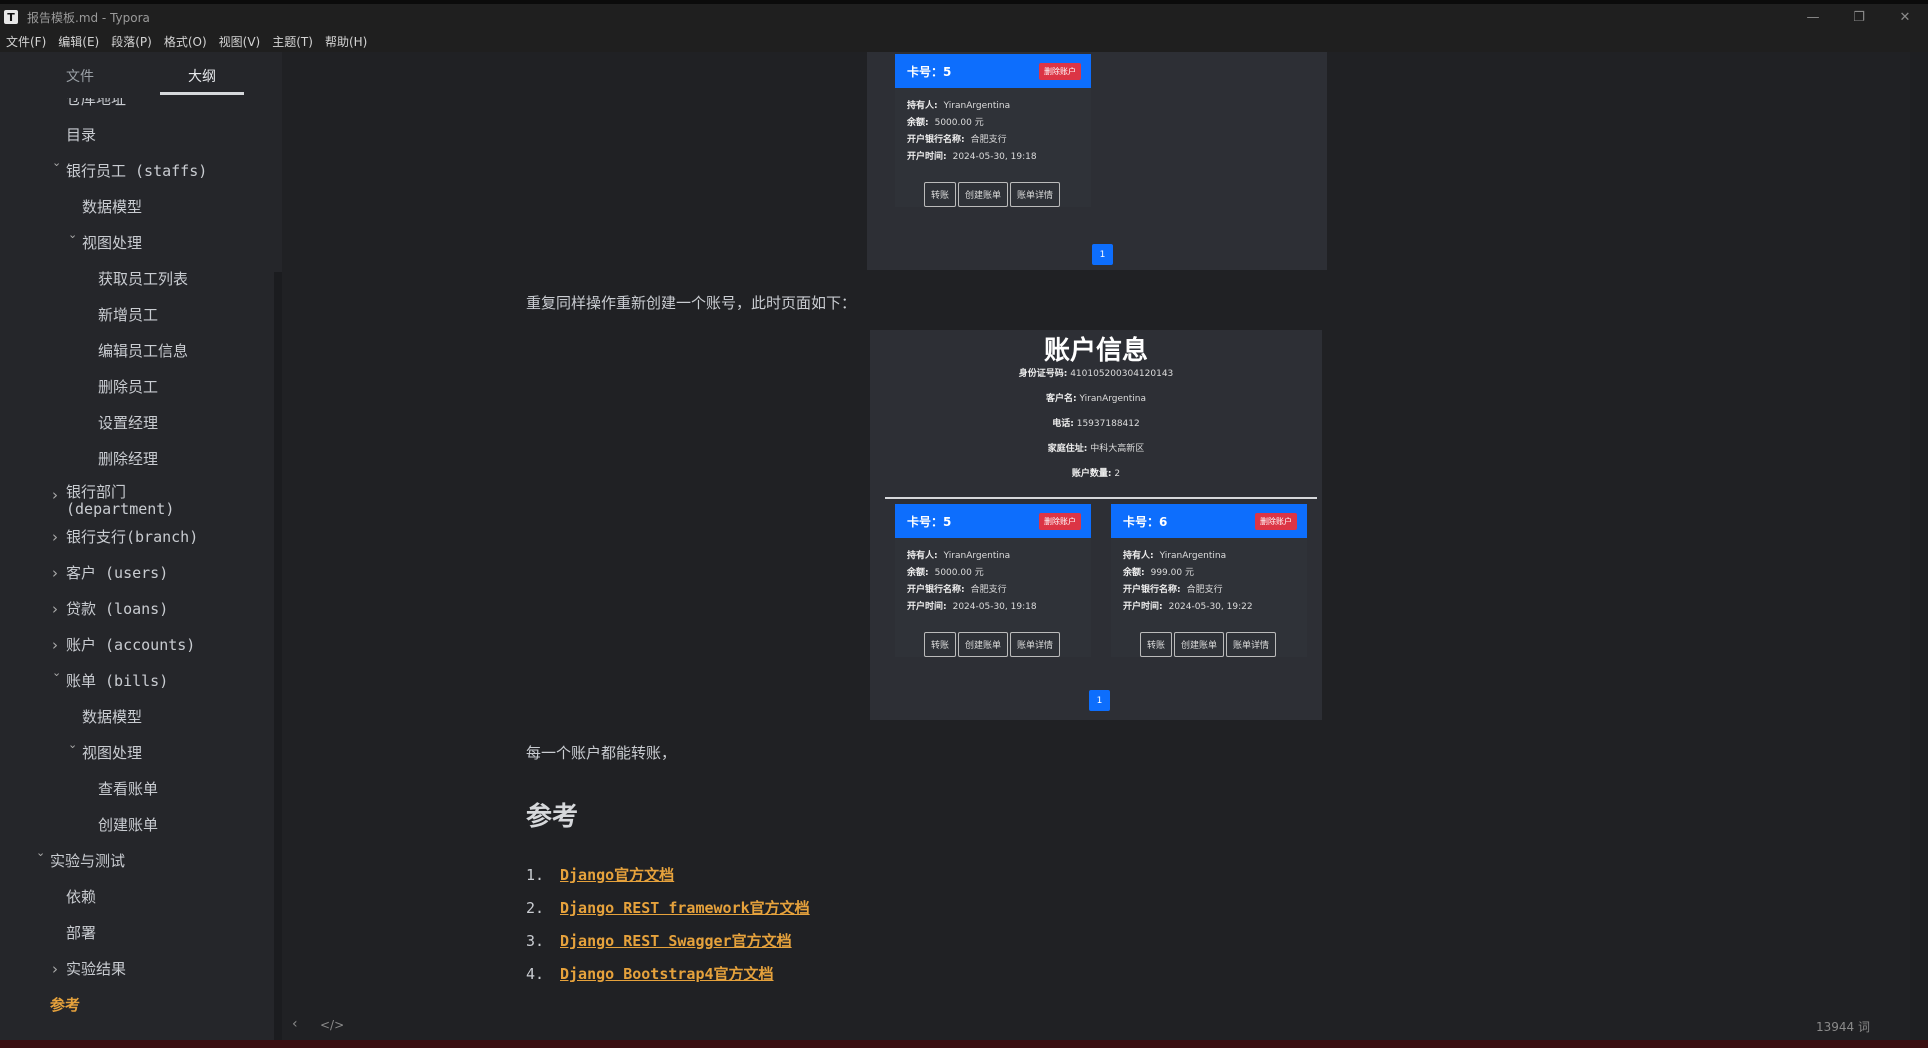 This screenshot has width=1928, height=1048. Describe the element at coordinates (1145, 521) in the screenshot. I see `card-number: 卡号：6` at that location.